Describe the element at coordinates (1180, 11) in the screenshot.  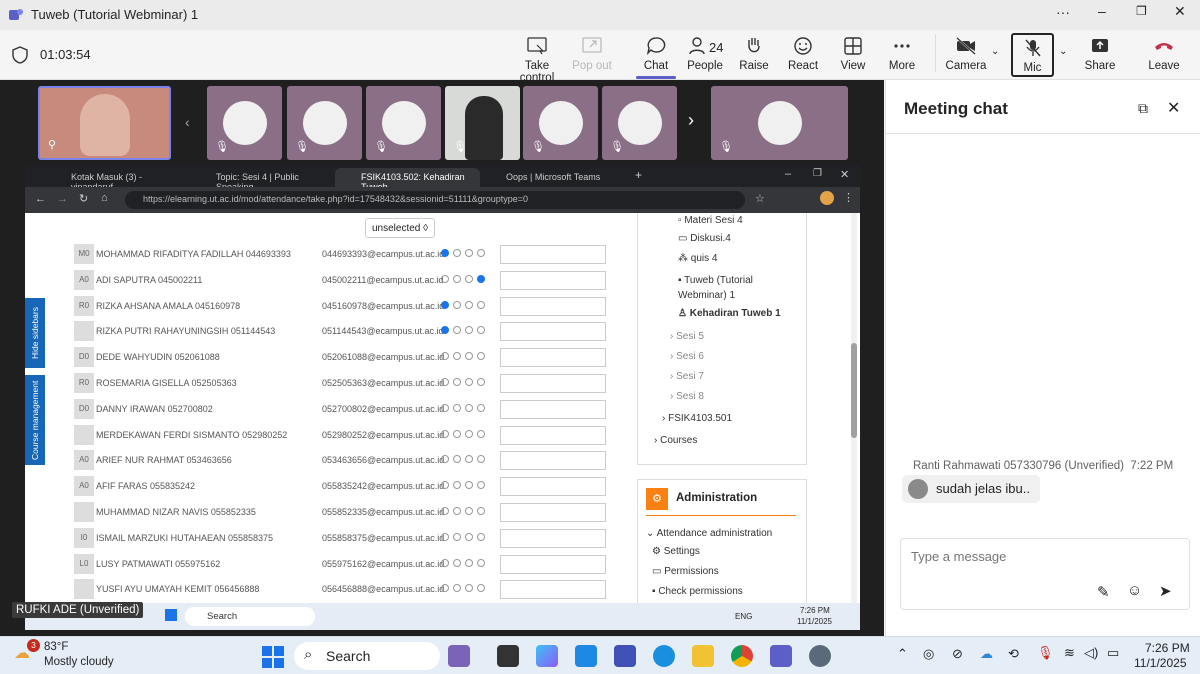
I see `close-icon: ✕` at that location.